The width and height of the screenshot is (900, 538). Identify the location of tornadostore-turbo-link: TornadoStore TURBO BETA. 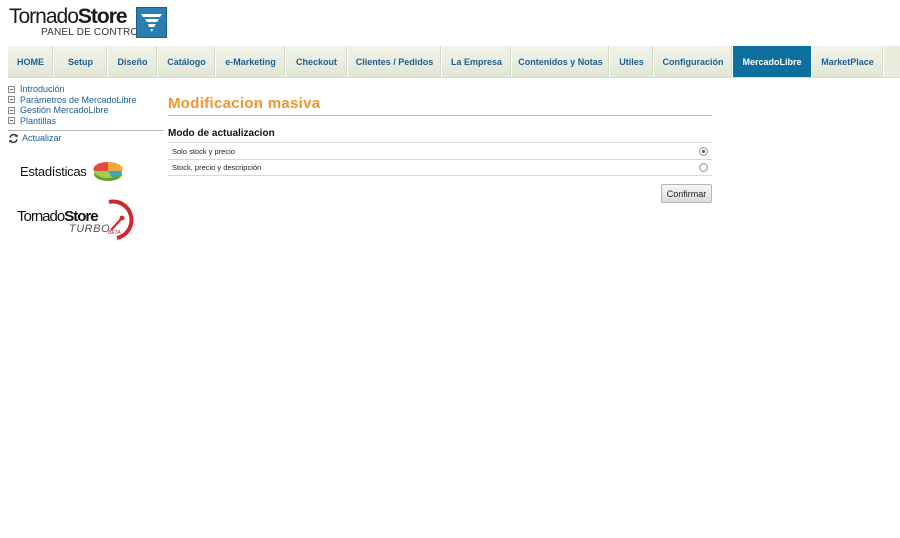
(77, 218).